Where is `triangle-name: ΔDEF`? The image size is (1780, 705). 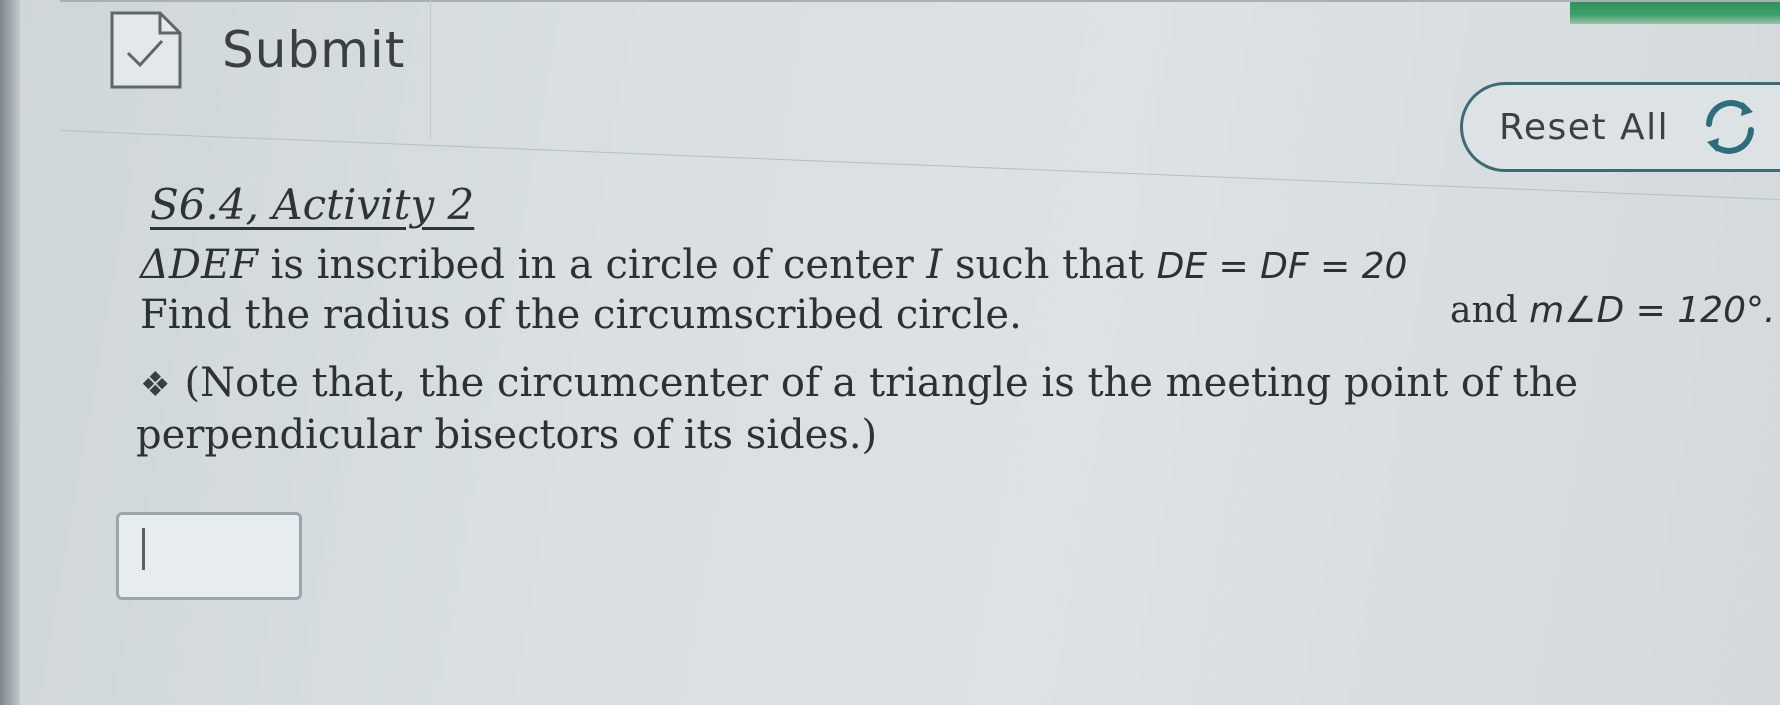
triangle-name: ΔDEF is located at coordinates (199, 265).